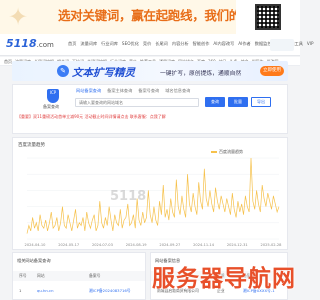 This screenshot has height=300, width=320. What do you see at coordinates (91, 117) in the screenshot?
I see `promo-notice: 【重要】双11重磅活动首单立减90元 活动截止时间详情请点击 联系客服：点我了解` at bounding box center [91, 117].